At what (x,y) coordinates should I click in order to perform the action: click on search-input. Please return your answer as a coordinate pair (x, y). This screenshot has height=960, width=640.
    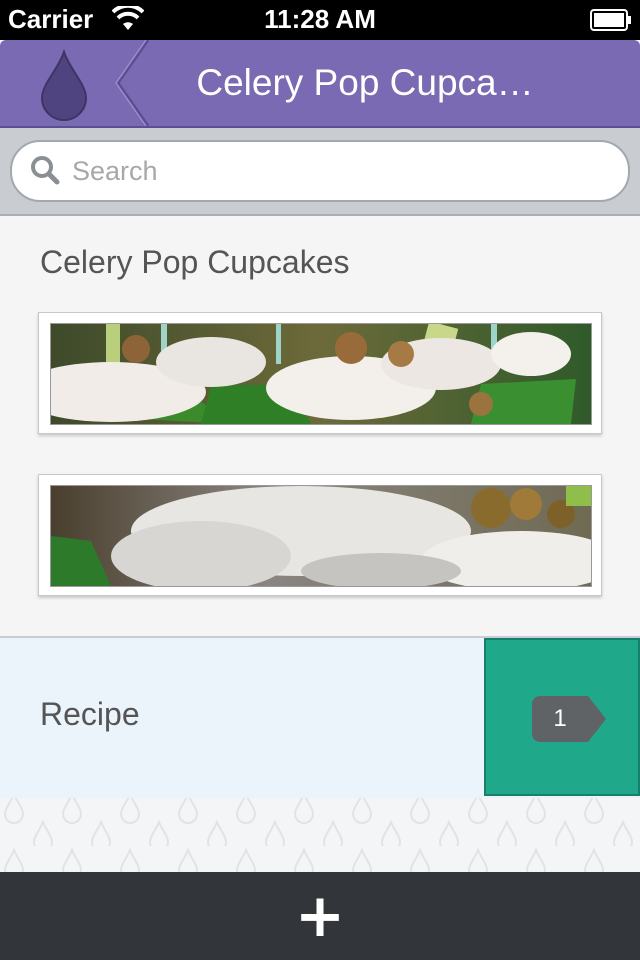
    Looking at the image, I should click on (342, 171).